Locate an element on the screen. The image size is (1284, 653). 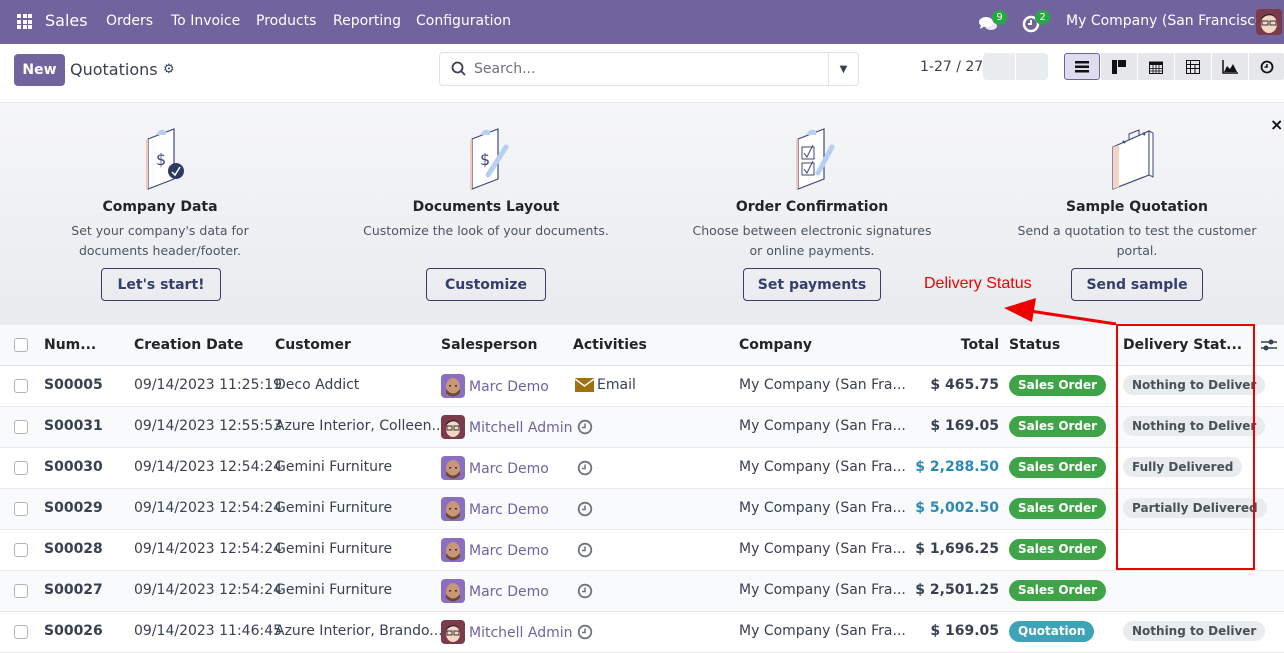
messages-button: 9 is located at coordinates (993, 22).